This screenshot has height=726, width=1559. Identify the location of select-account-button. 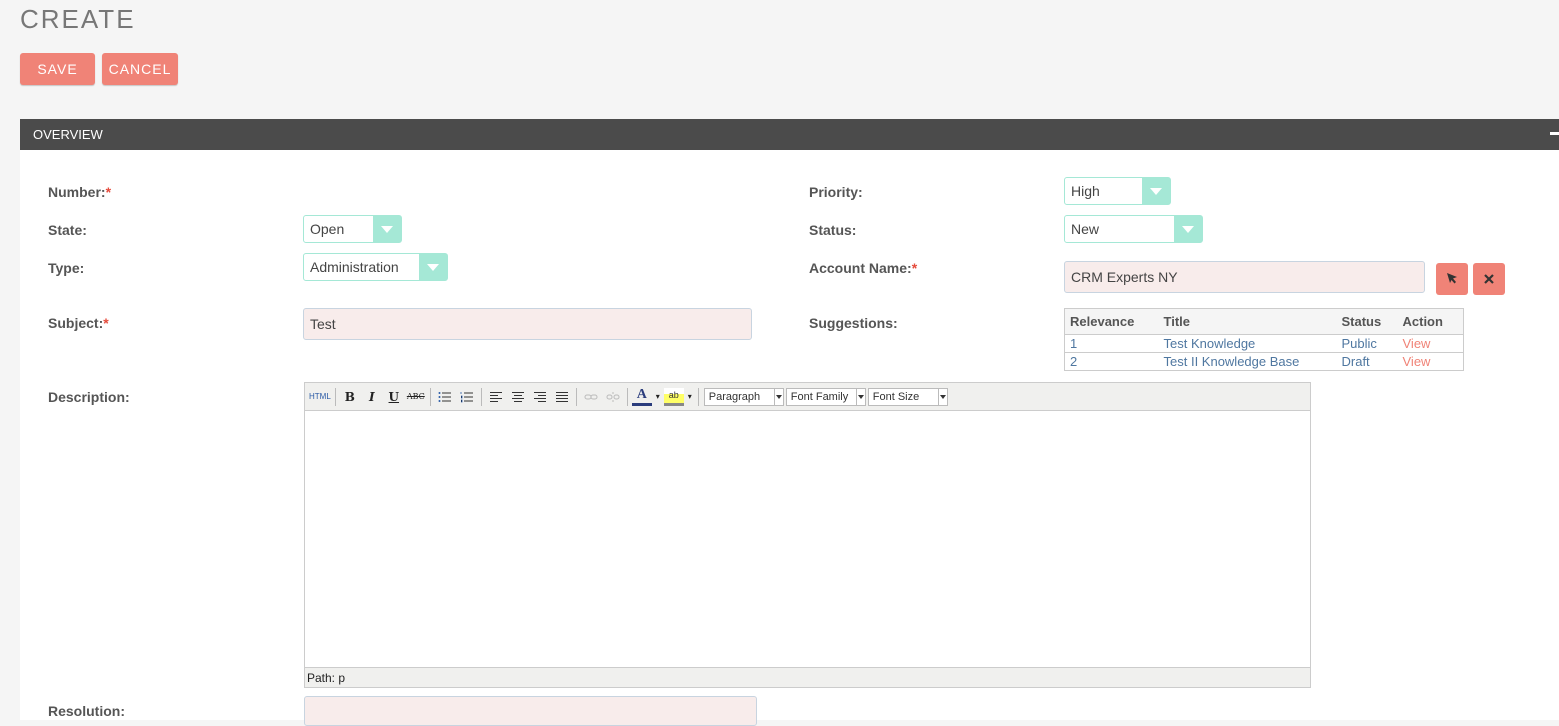
(1452, 279).